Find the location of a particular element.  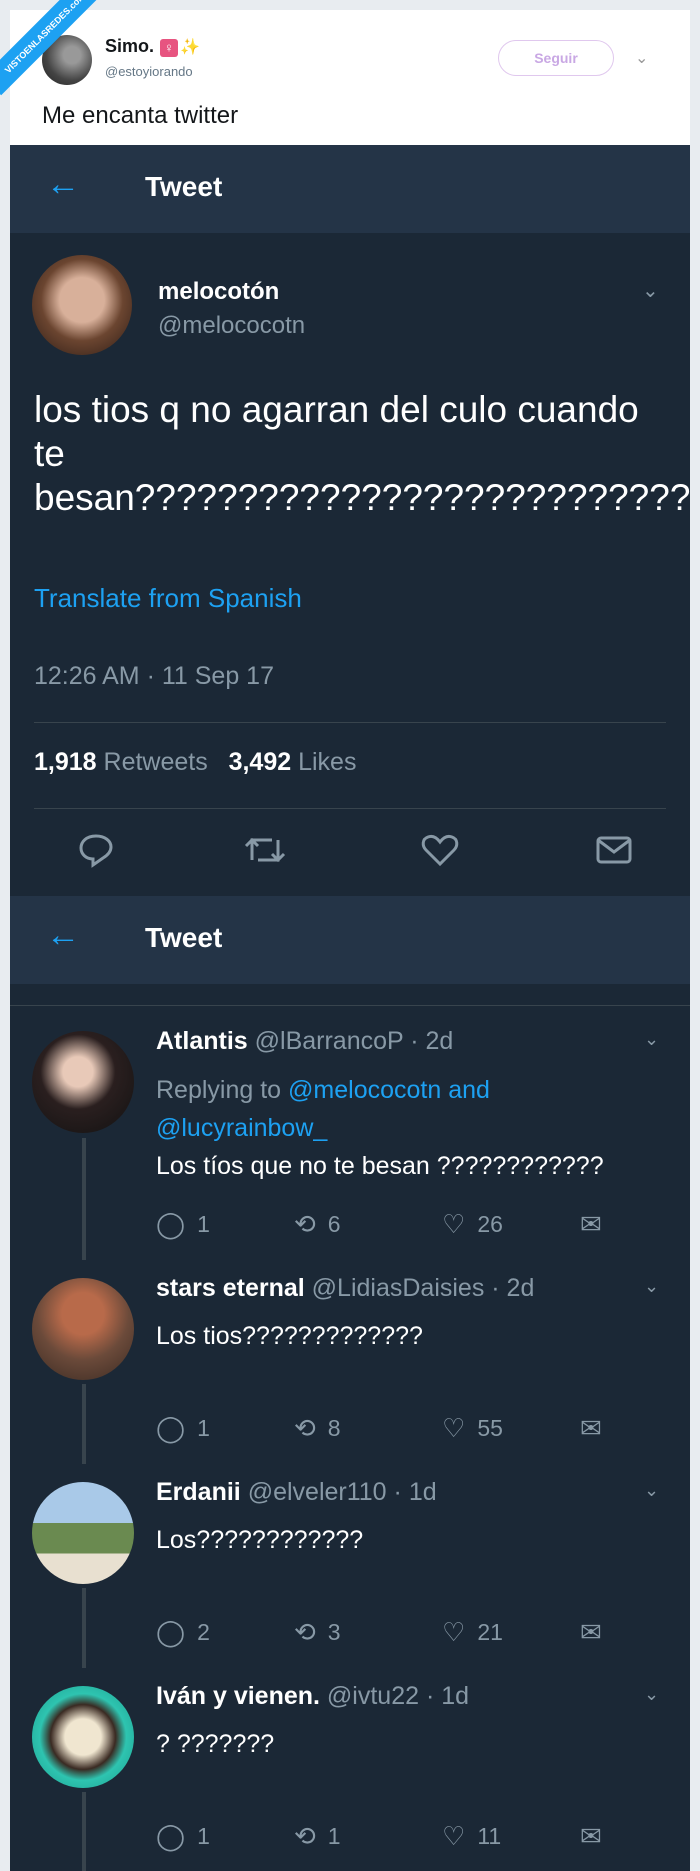

retweet-icon is located at coordinates (265, 850).